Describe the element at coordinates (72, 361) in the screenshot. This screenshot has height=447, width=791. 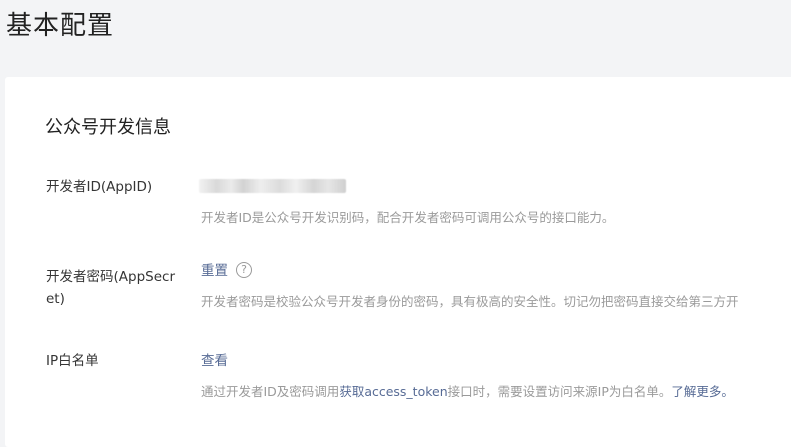
I see `ip-whitelist-label: IP白名单` at that location.